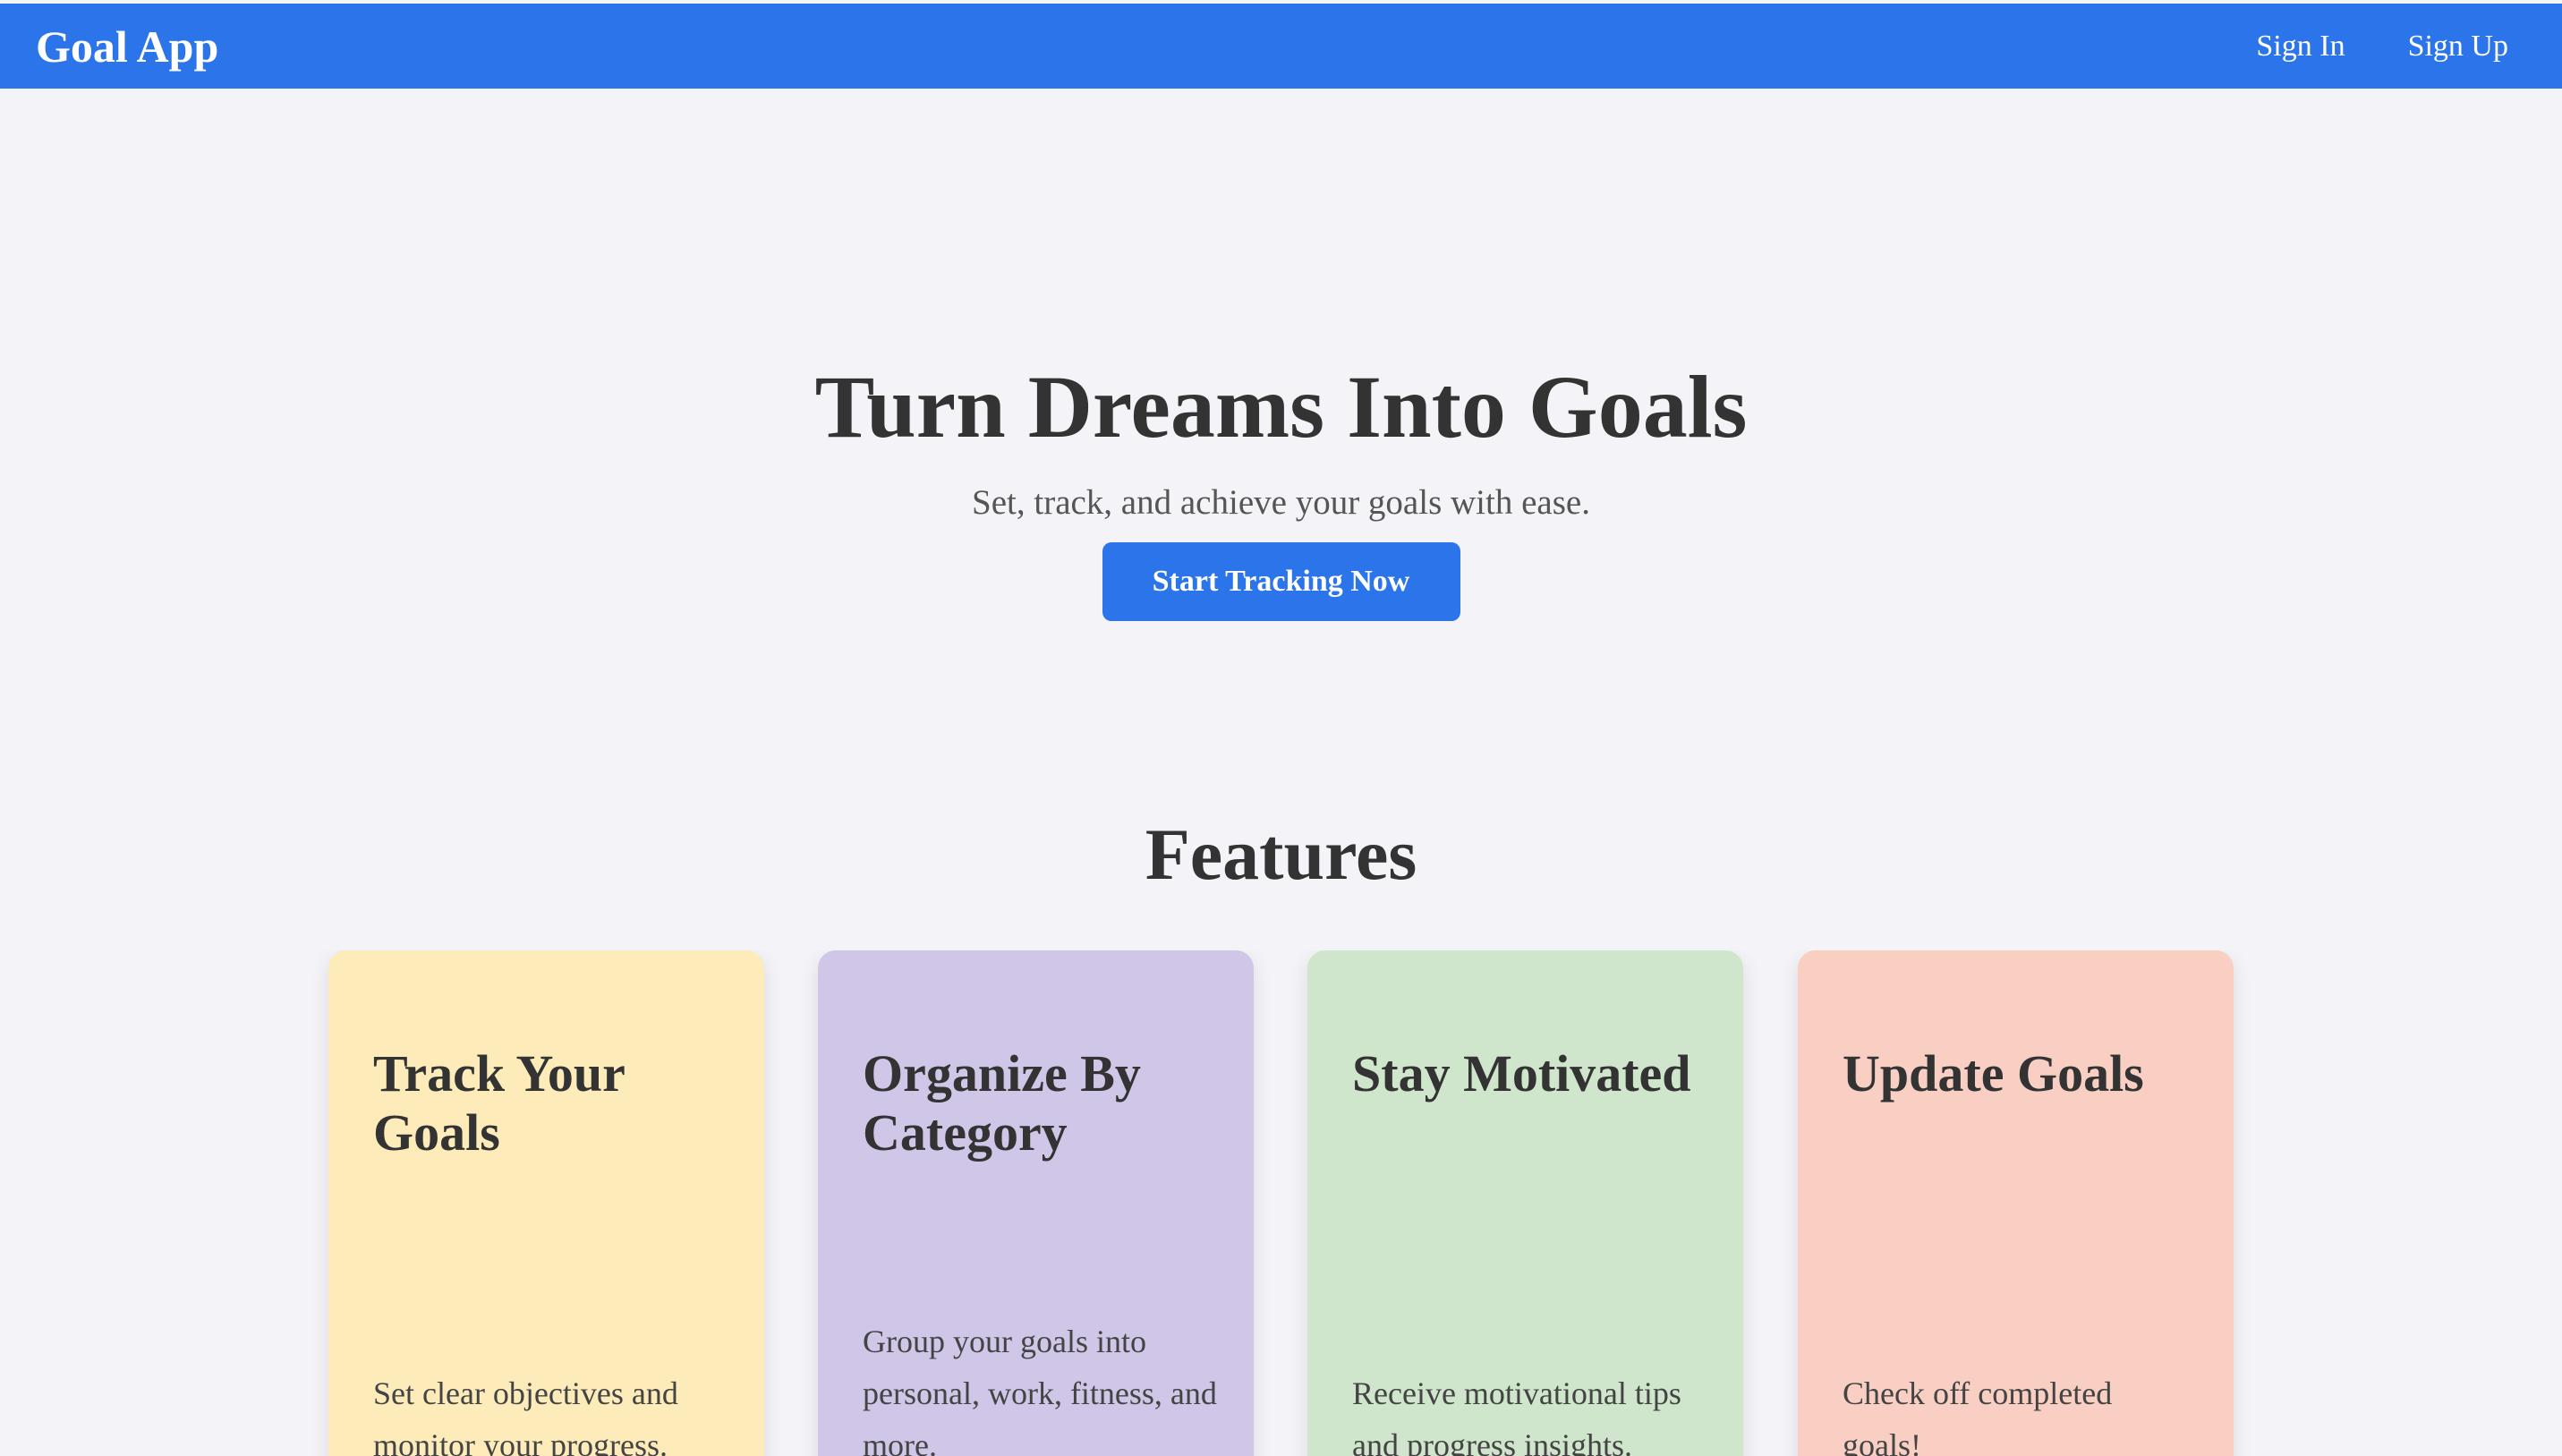  Describe the element at coordinates (2391, 47) in the screenshot. I see `nav-links: Sign In Sign Up` at that location.